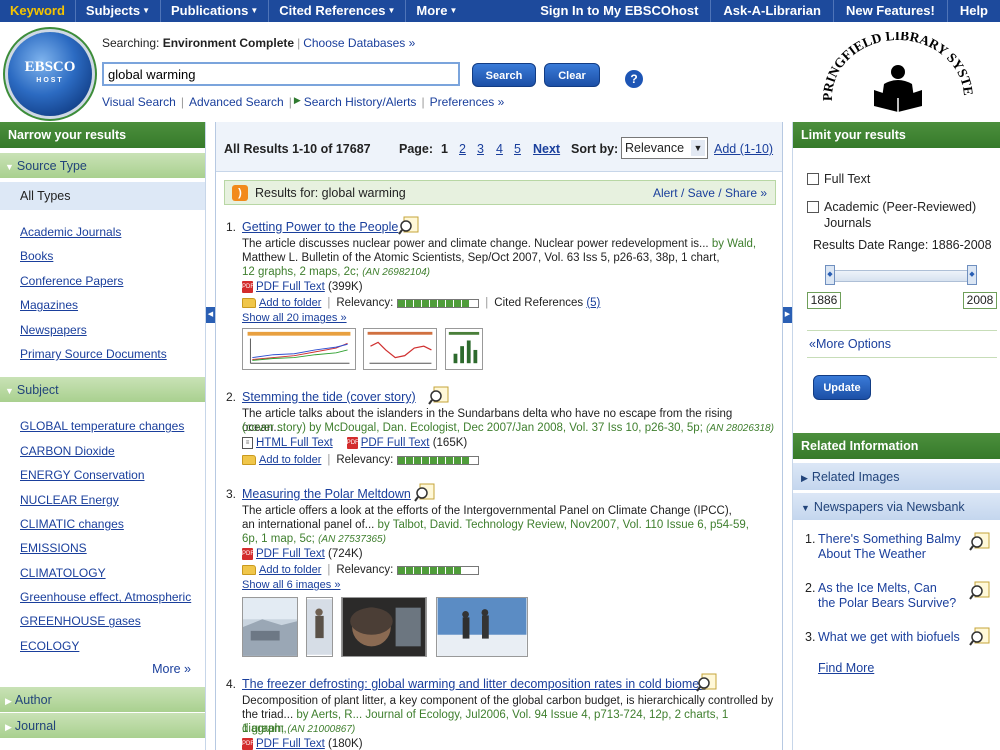 This screenshot has height=750, width=1000. I want to click on page-5-link: 5, so click(517, 149).